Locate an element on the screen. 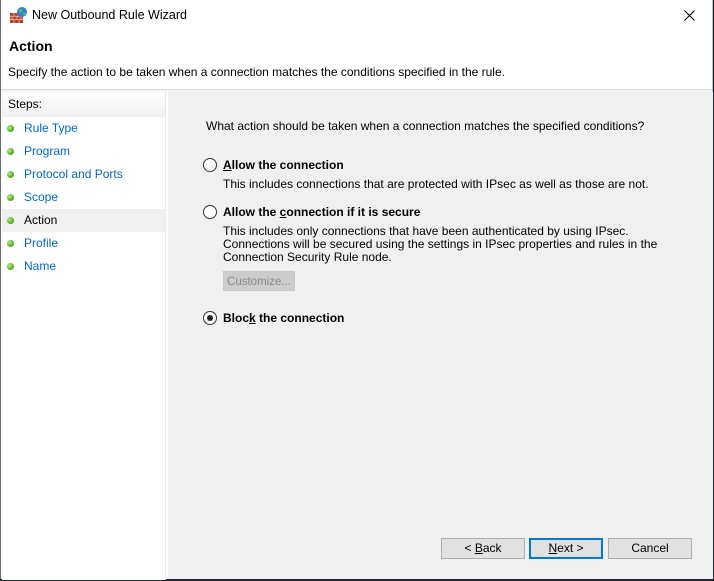 This screenshot has width=714, height=581. step-scope: Scope is located at coordinates (83, 197).